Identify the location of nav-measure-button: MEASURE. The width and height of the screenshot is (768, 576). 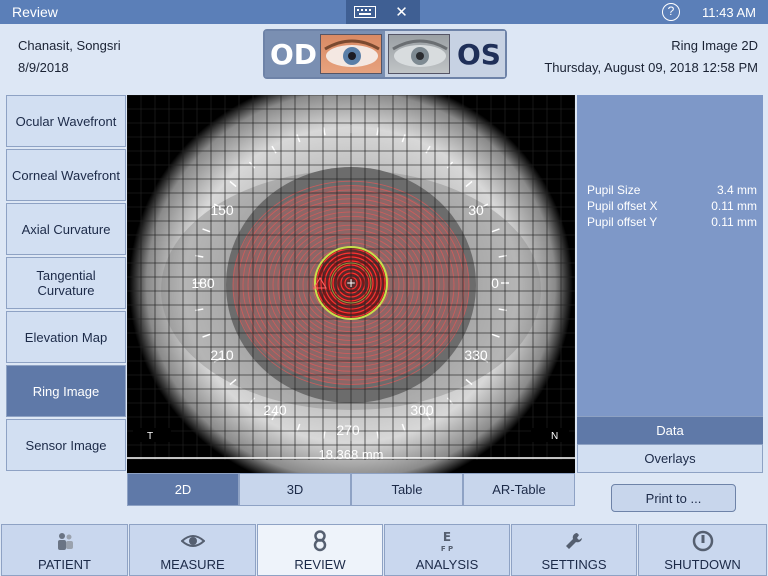
(192, 550).